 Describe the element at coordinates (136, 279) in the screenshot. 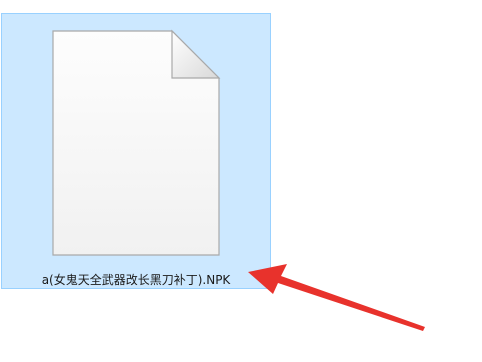

I see `file-name-label: a(女鬼天全武器改长黑刀补丁).NPK` at that location.